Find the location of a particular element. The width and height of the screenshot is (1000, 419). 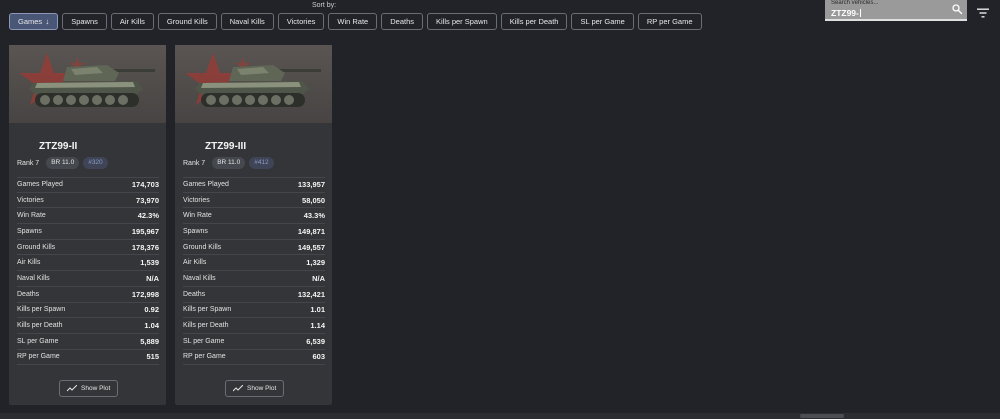

search-box: Search vehicles... ZTZ99- is located at coordinates (896, 10).